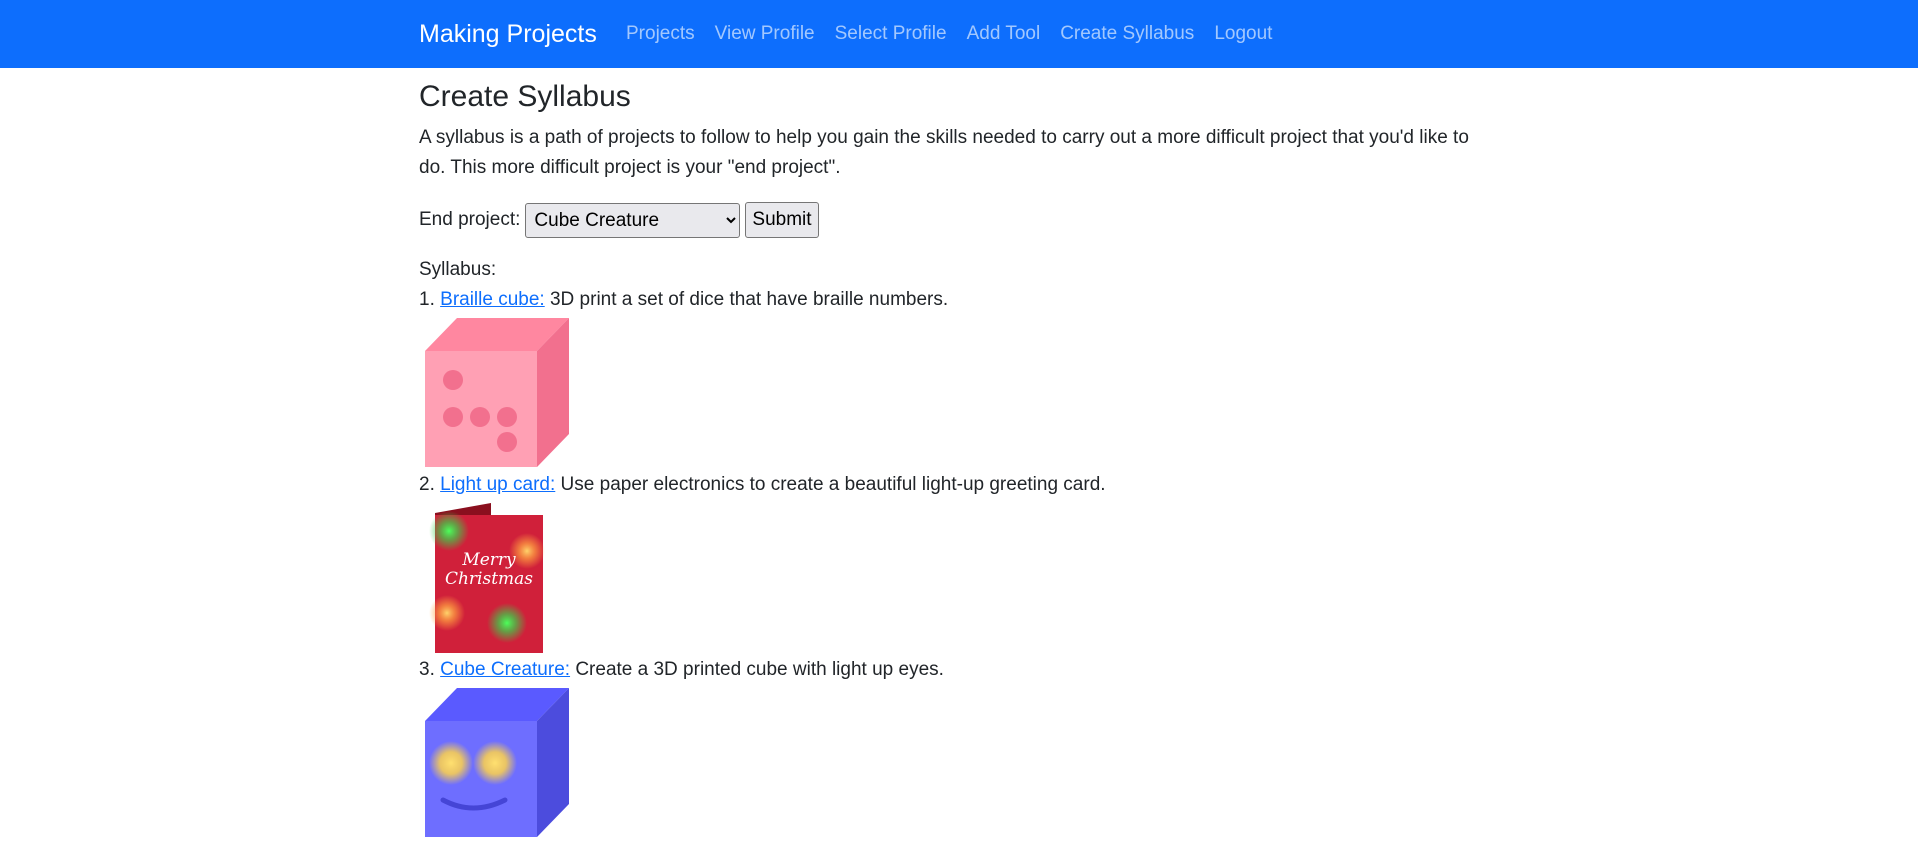  I want to click on item-number: 2., so click(427, 484).